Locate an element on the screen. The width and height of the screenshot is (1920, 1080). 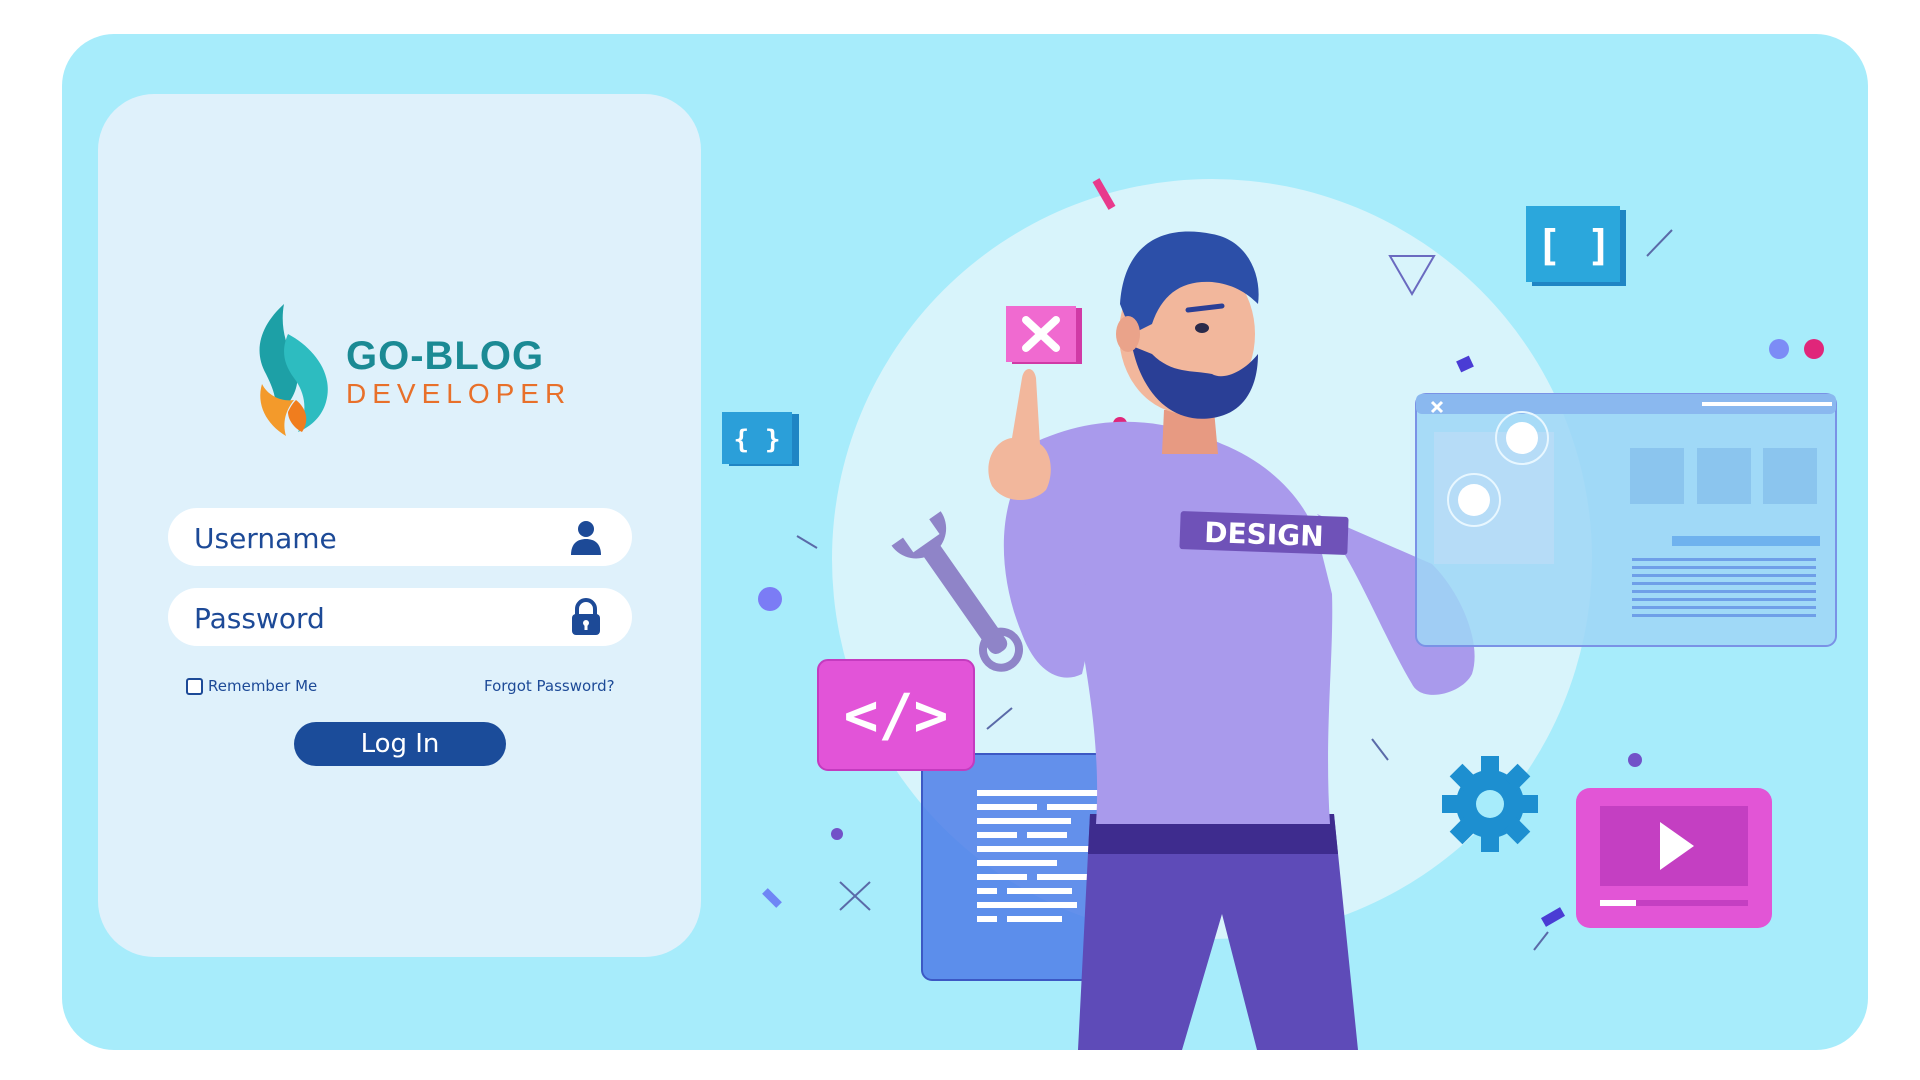
bracket-tile-small: { } is located at coordinates (760, 439).